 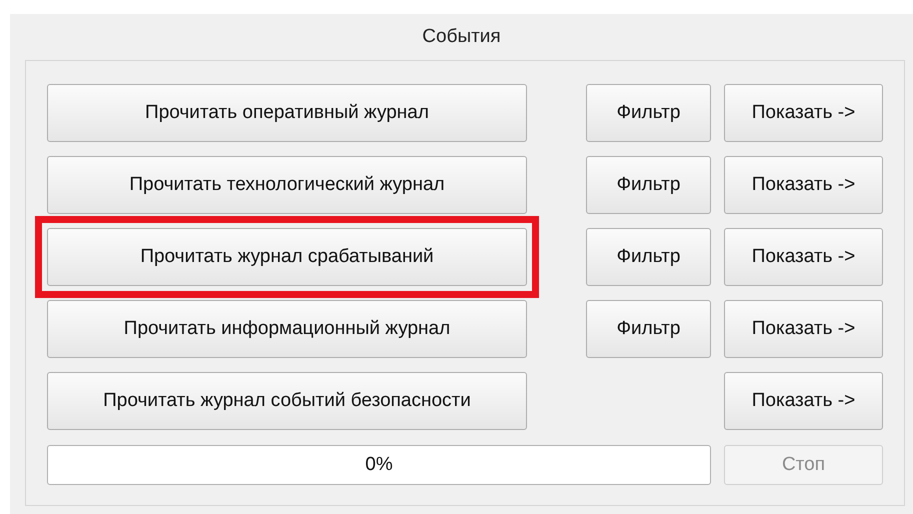 I want to click on read-log-button: Прочитать журнал срабатываний, so click(x=287, y=257).